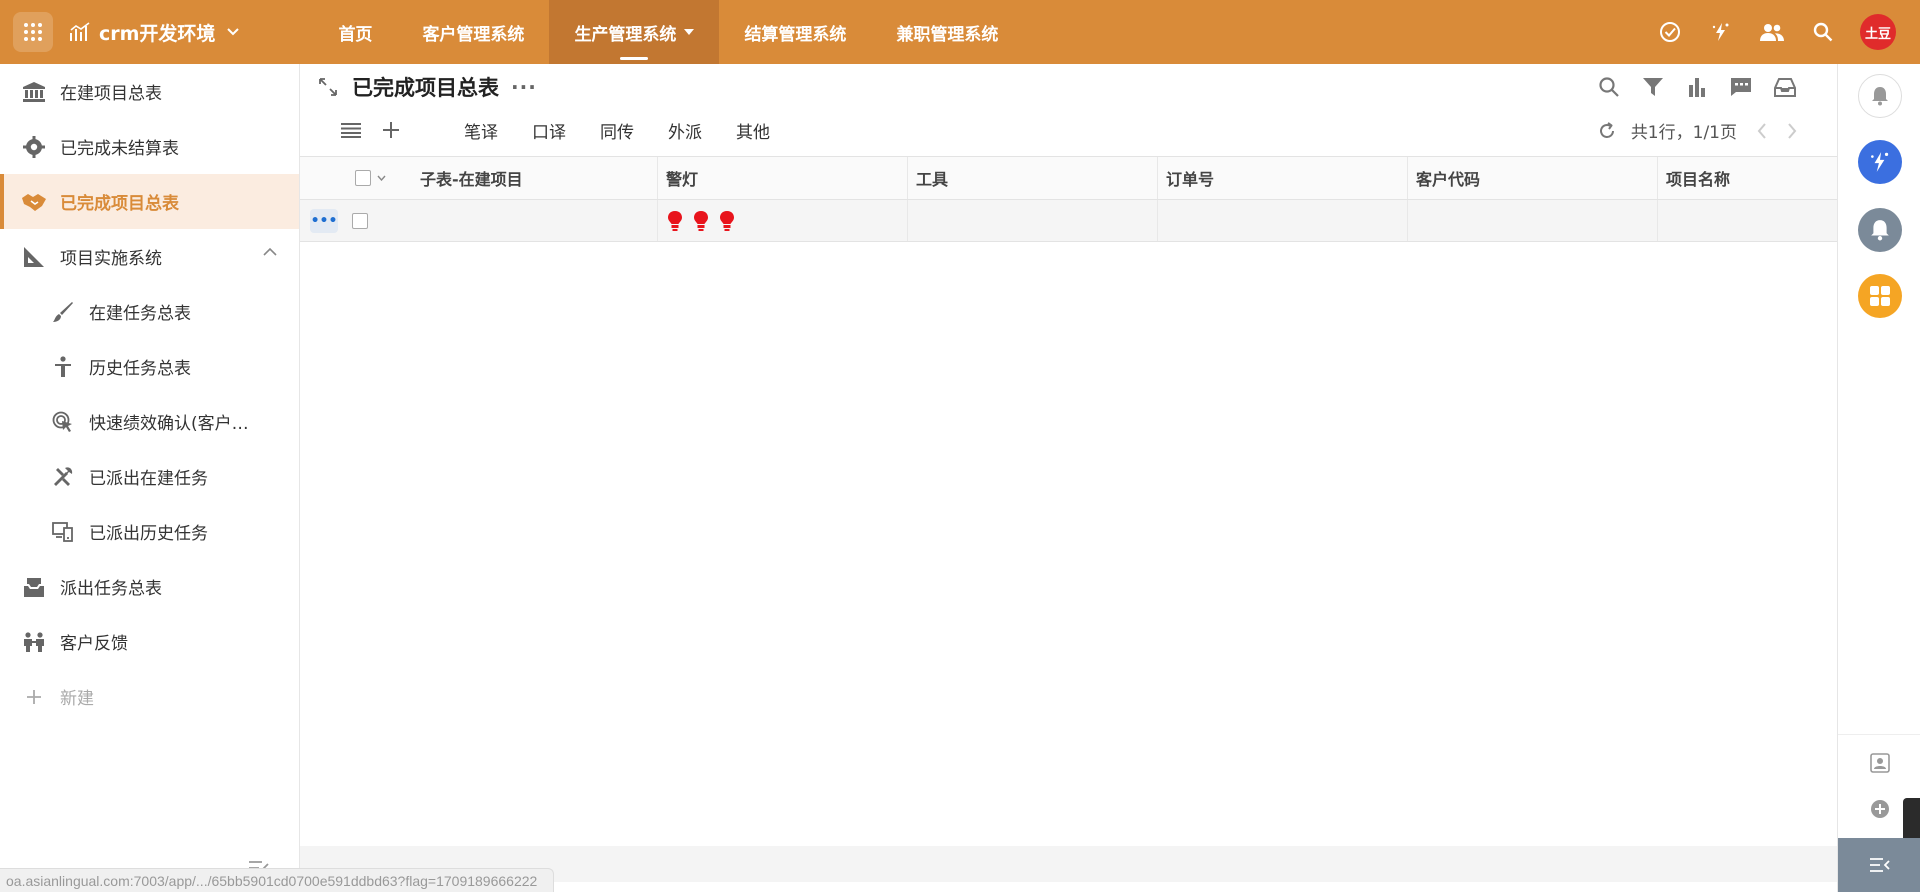 The width and height of the screenshot is (1920, 892). What do you see at coordinates (535, 220) in the screenshot?
I see `cell-sub-table` at bounding box center [535, 220].